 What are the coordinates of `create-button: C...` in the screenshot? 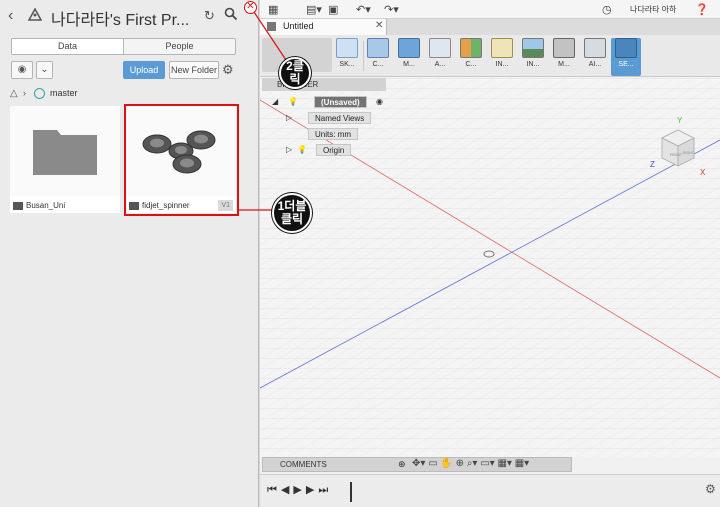 It's located at (378, 57).